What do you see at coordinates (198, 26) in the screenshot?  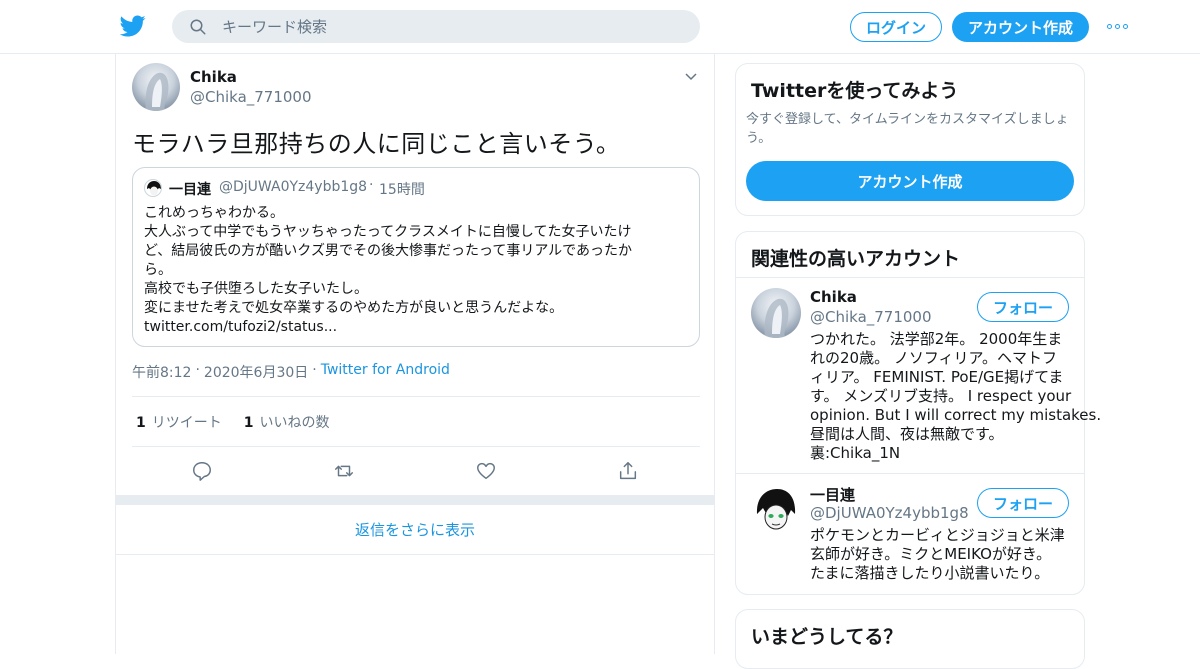 I see `search-icon` at bounding box center [198, 26].